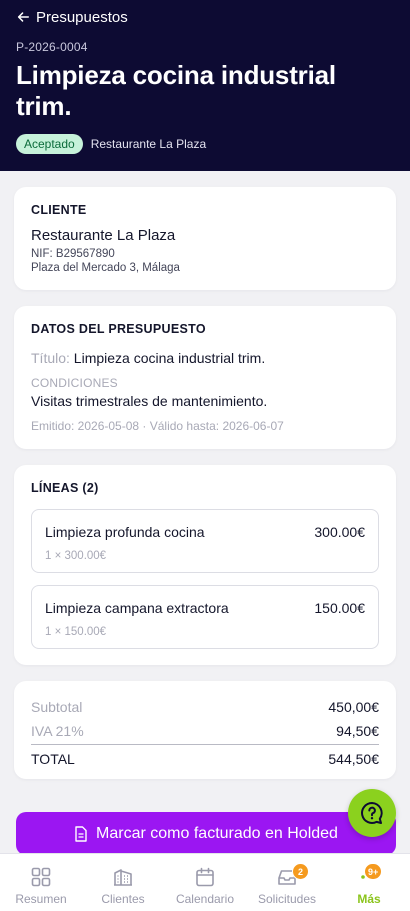 The height and width of the screenshot is (911, 410). I want to click on back-label: Presupuestos, so click(82, 17).